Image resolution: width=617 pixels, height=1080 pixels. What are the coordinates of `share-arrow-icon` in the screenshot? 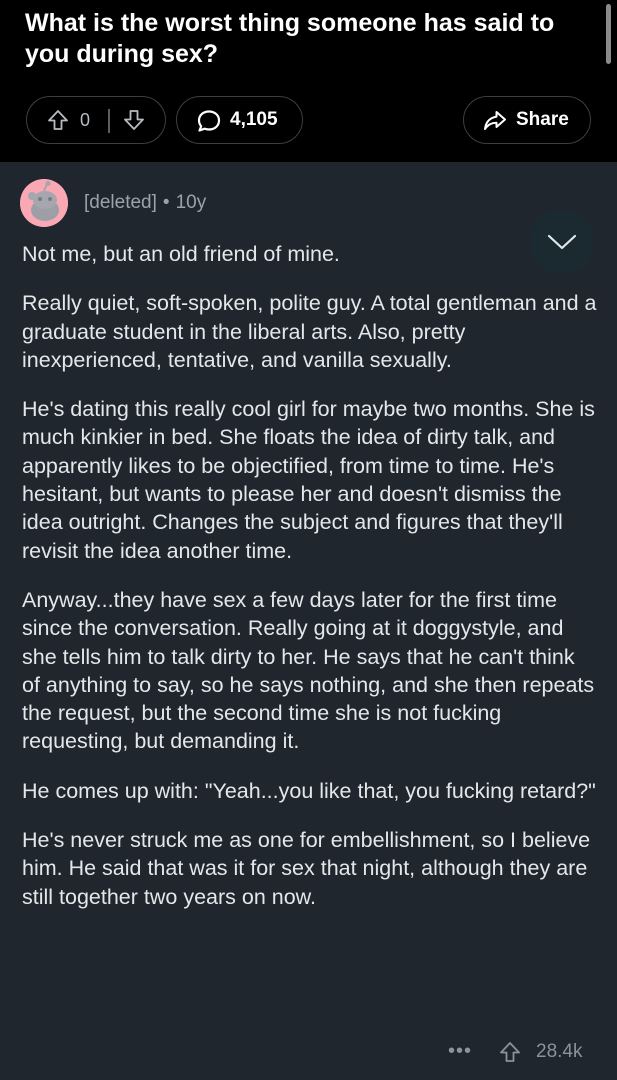 It's located at (495, 121).